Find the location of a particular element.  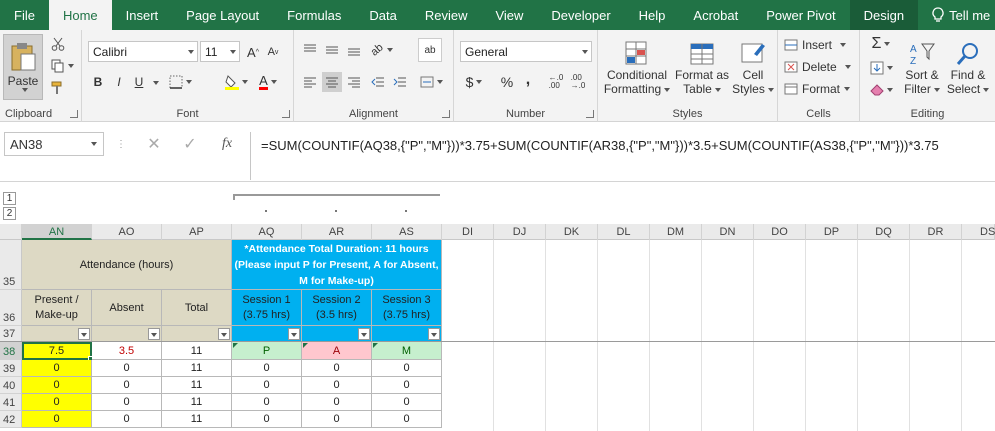

attendance-hours-header: Attendance (hours) is located at coordinates (127, 265).